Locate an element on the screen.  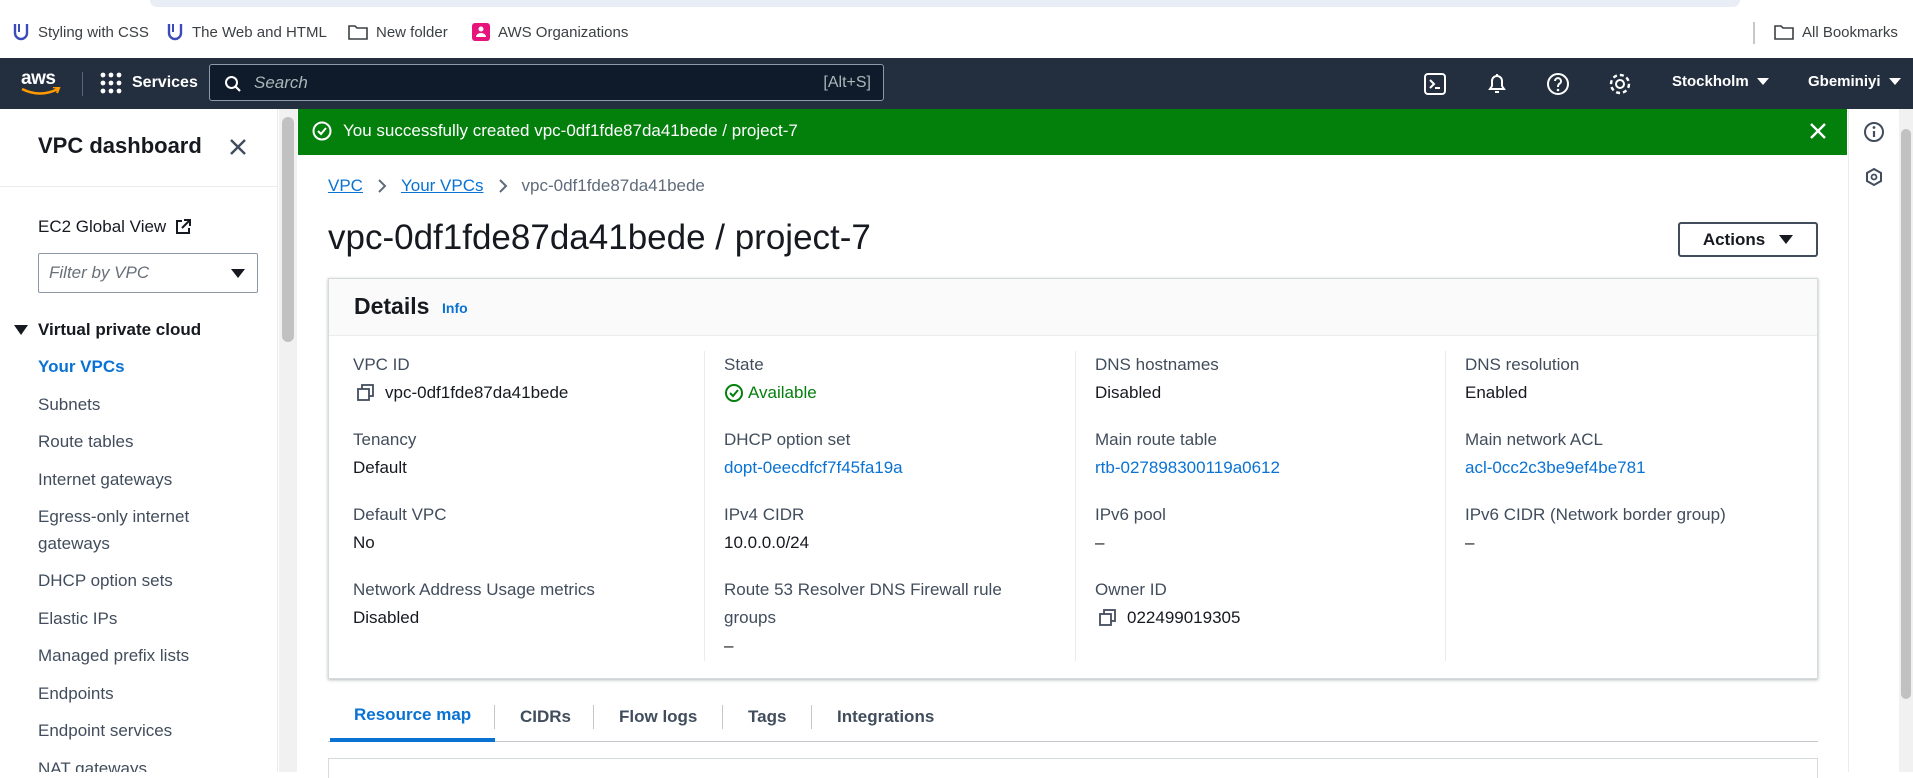
sidebar-item-endpoint-services: Endpoint services is located at coordinates (138, 731).